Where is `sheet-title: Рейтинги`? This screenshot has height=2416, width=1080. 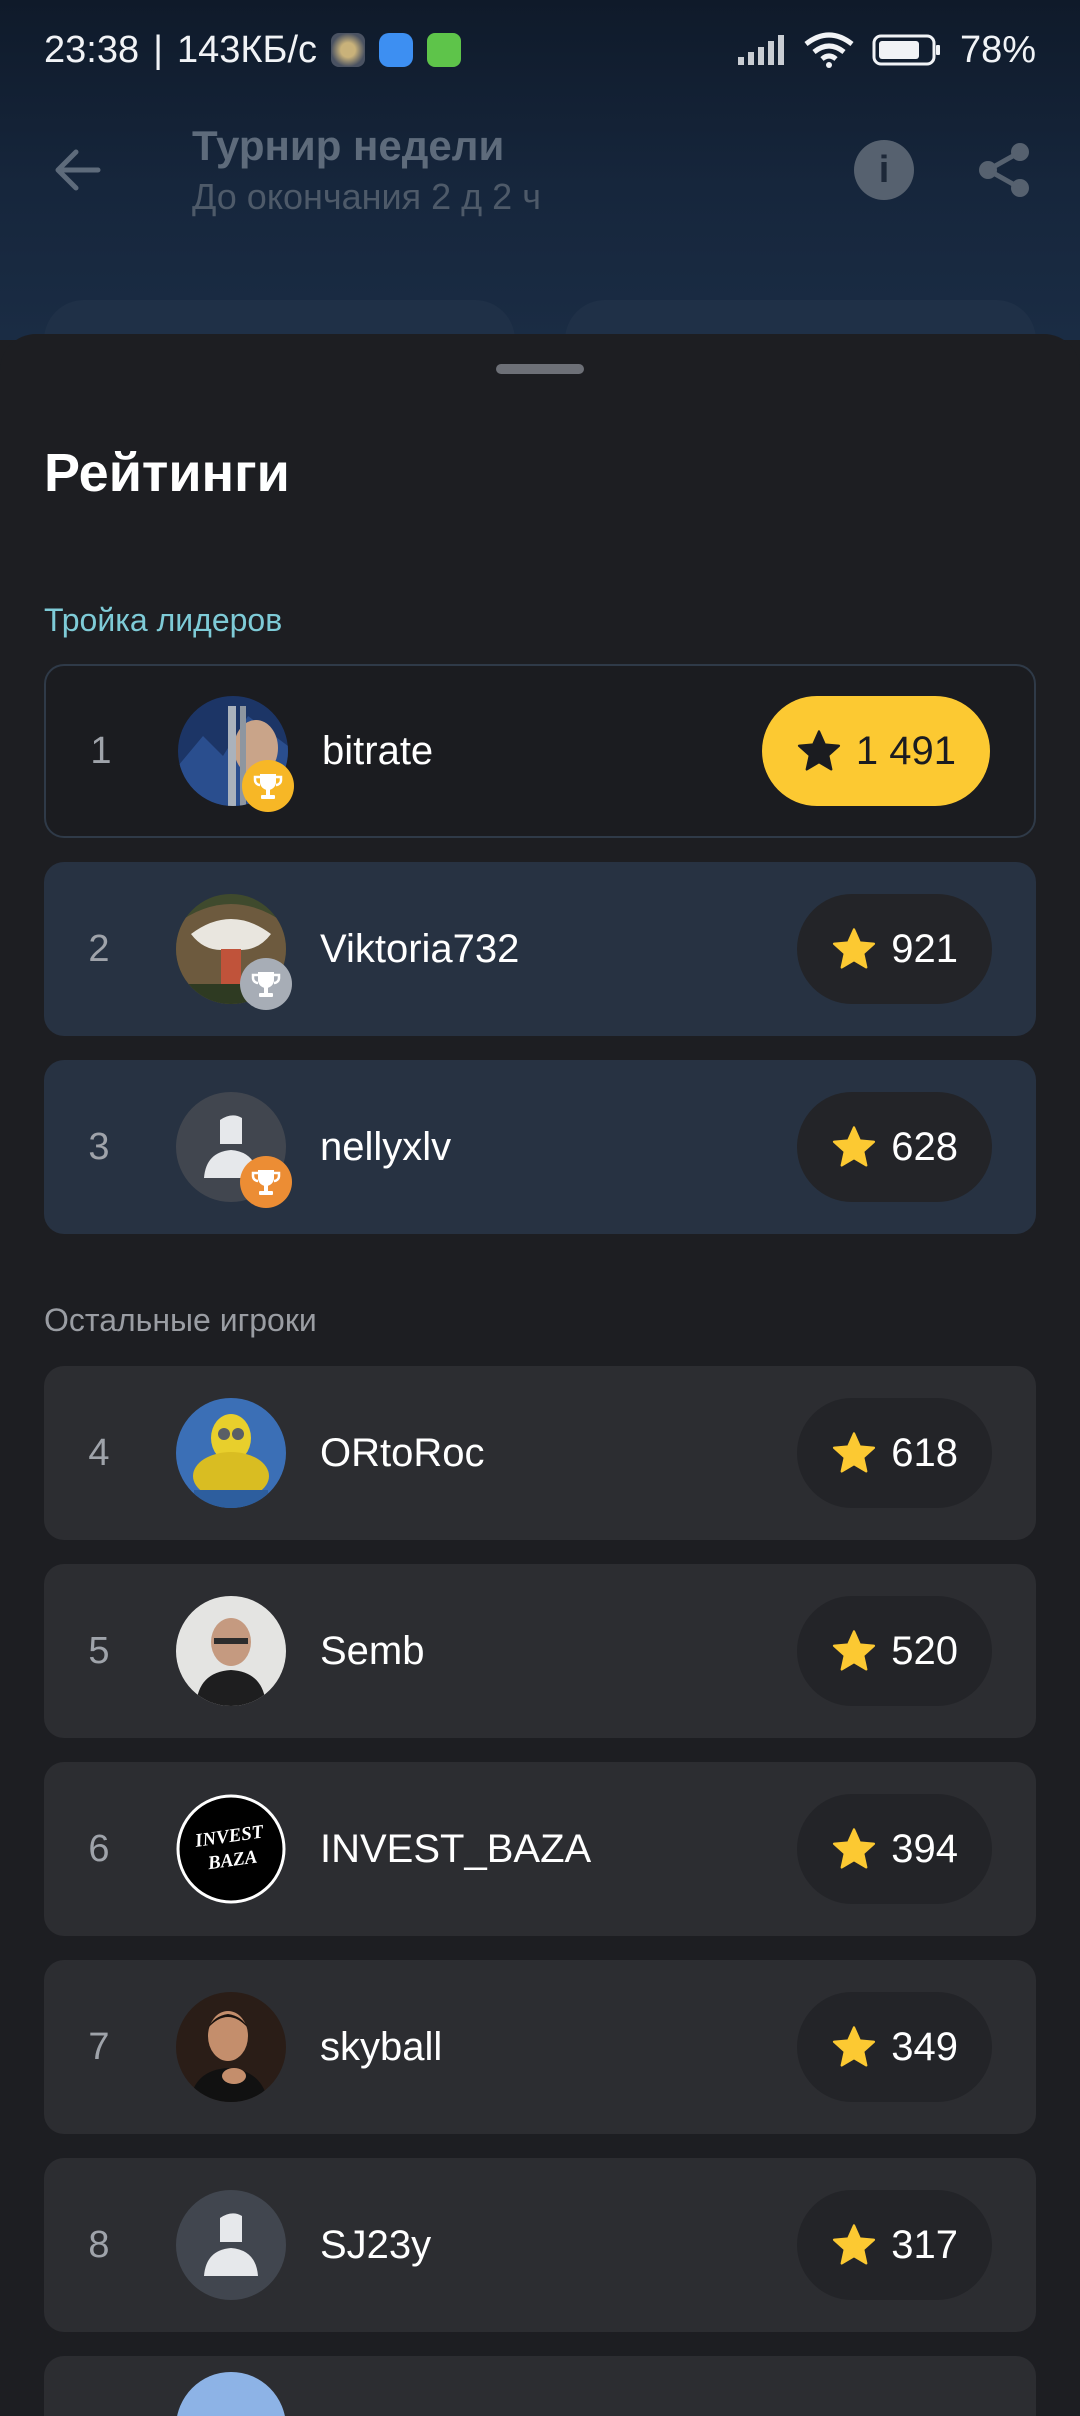
sheet-title: Рейтинги is located at coordinates (167, 473).